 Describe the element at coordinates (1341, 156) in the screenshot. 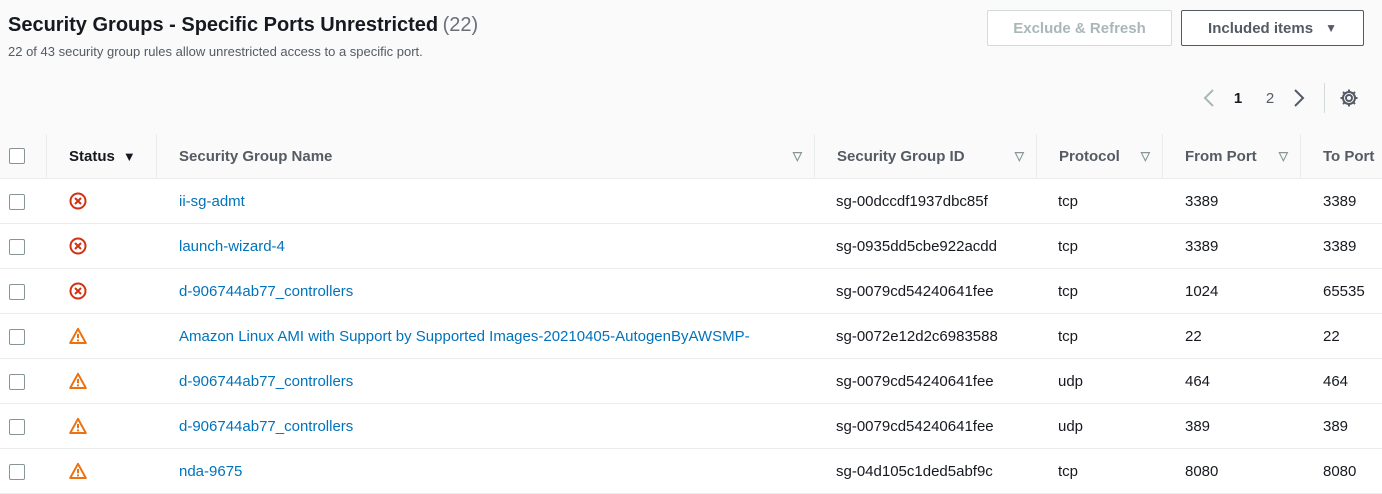

I see `column-to-port: To Port` at that location.